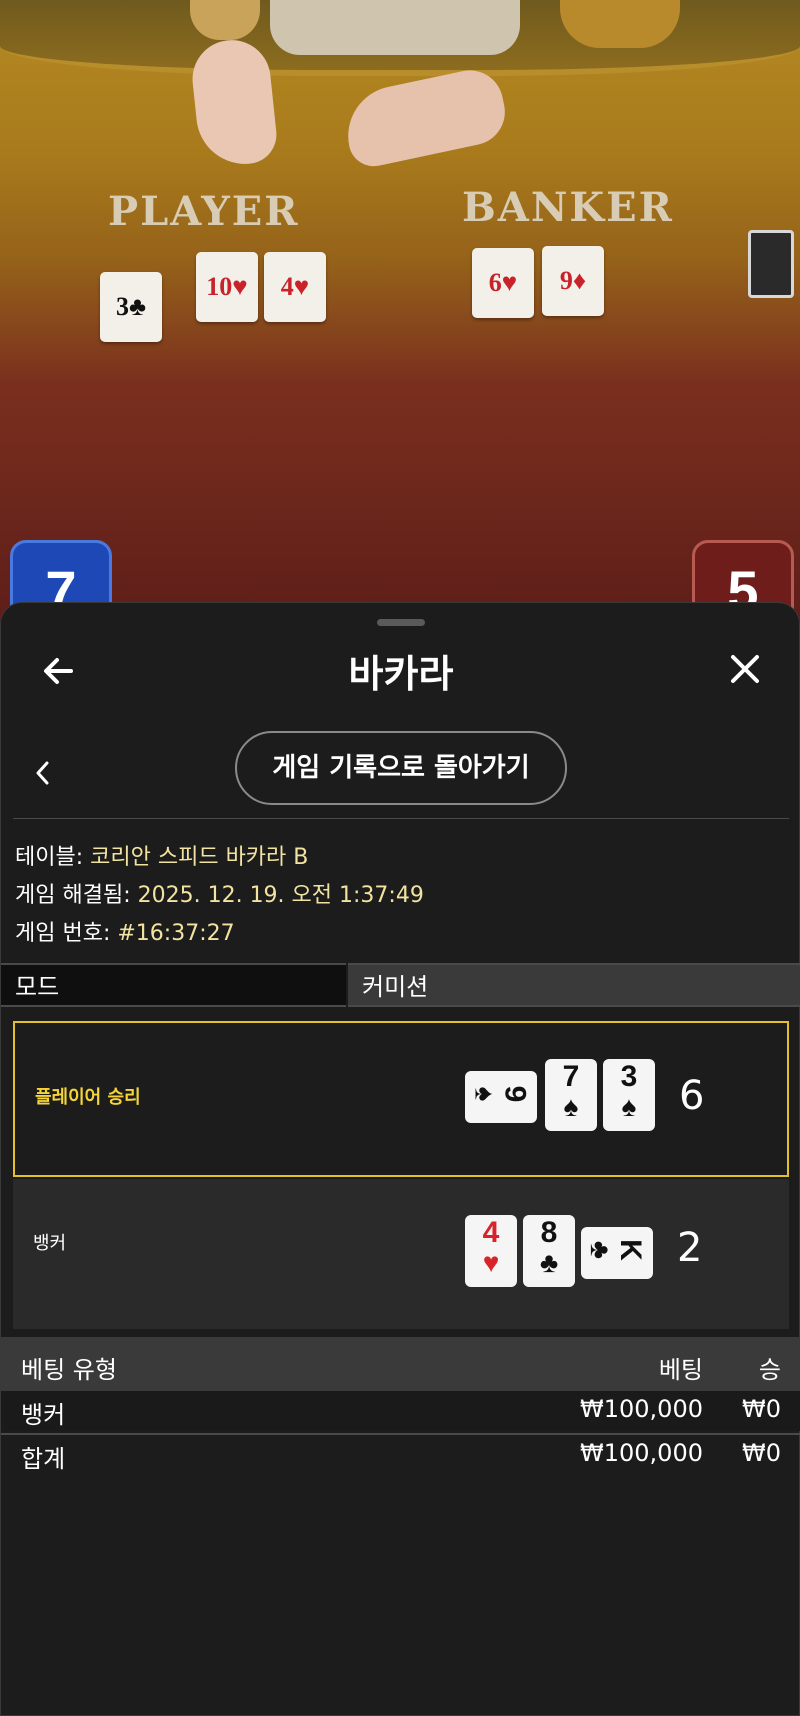 The height and width of the screenshot is (1716, 800). I want to click on playing-card: K ♣, so click(617, 1253).